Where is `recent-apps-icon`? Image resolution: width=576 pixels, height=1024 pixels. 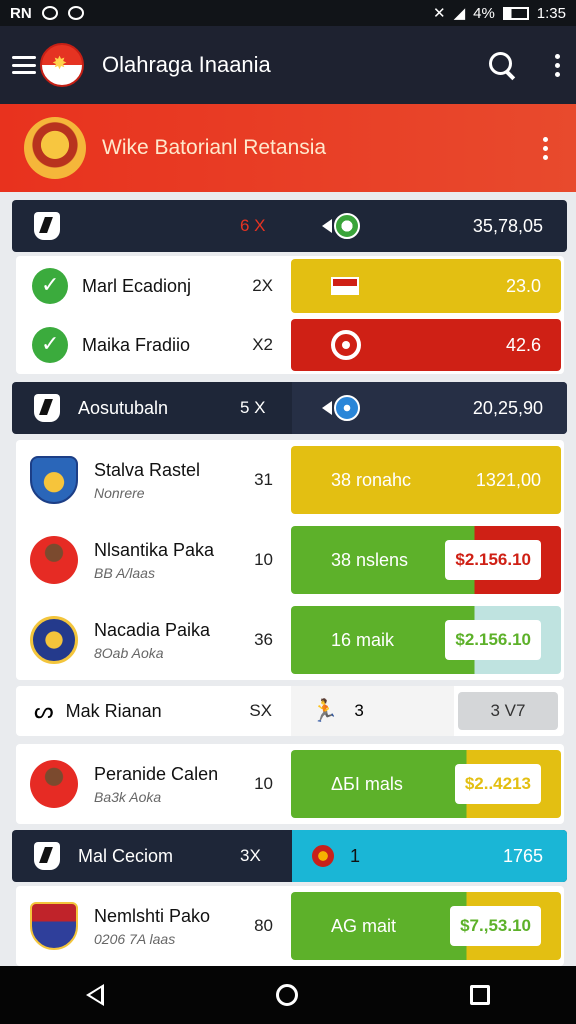
recent-apps-icon is located at coordinates (480, 995).